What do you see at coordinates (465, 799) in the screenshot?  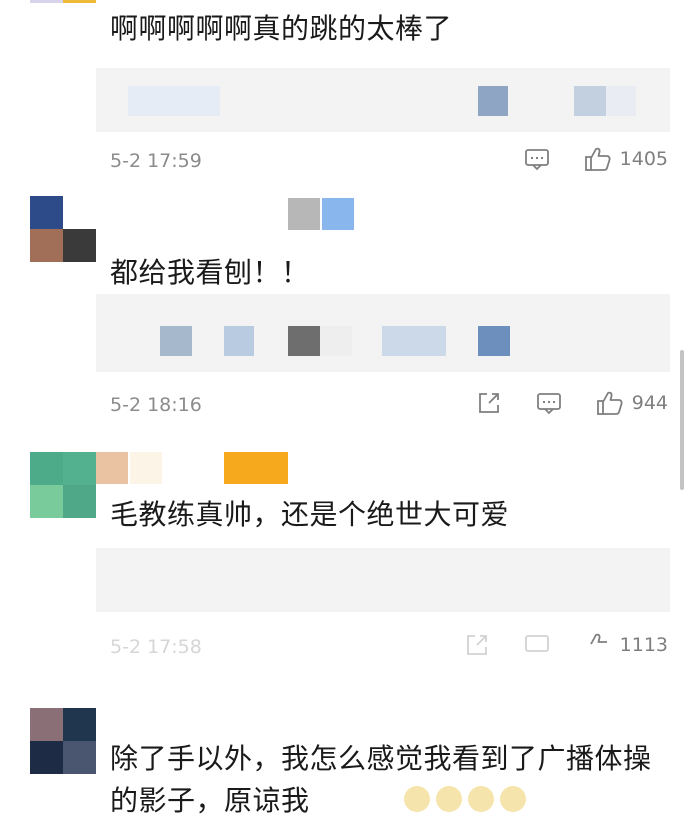 I see `emoji-row` at bounding box center [465, 799].